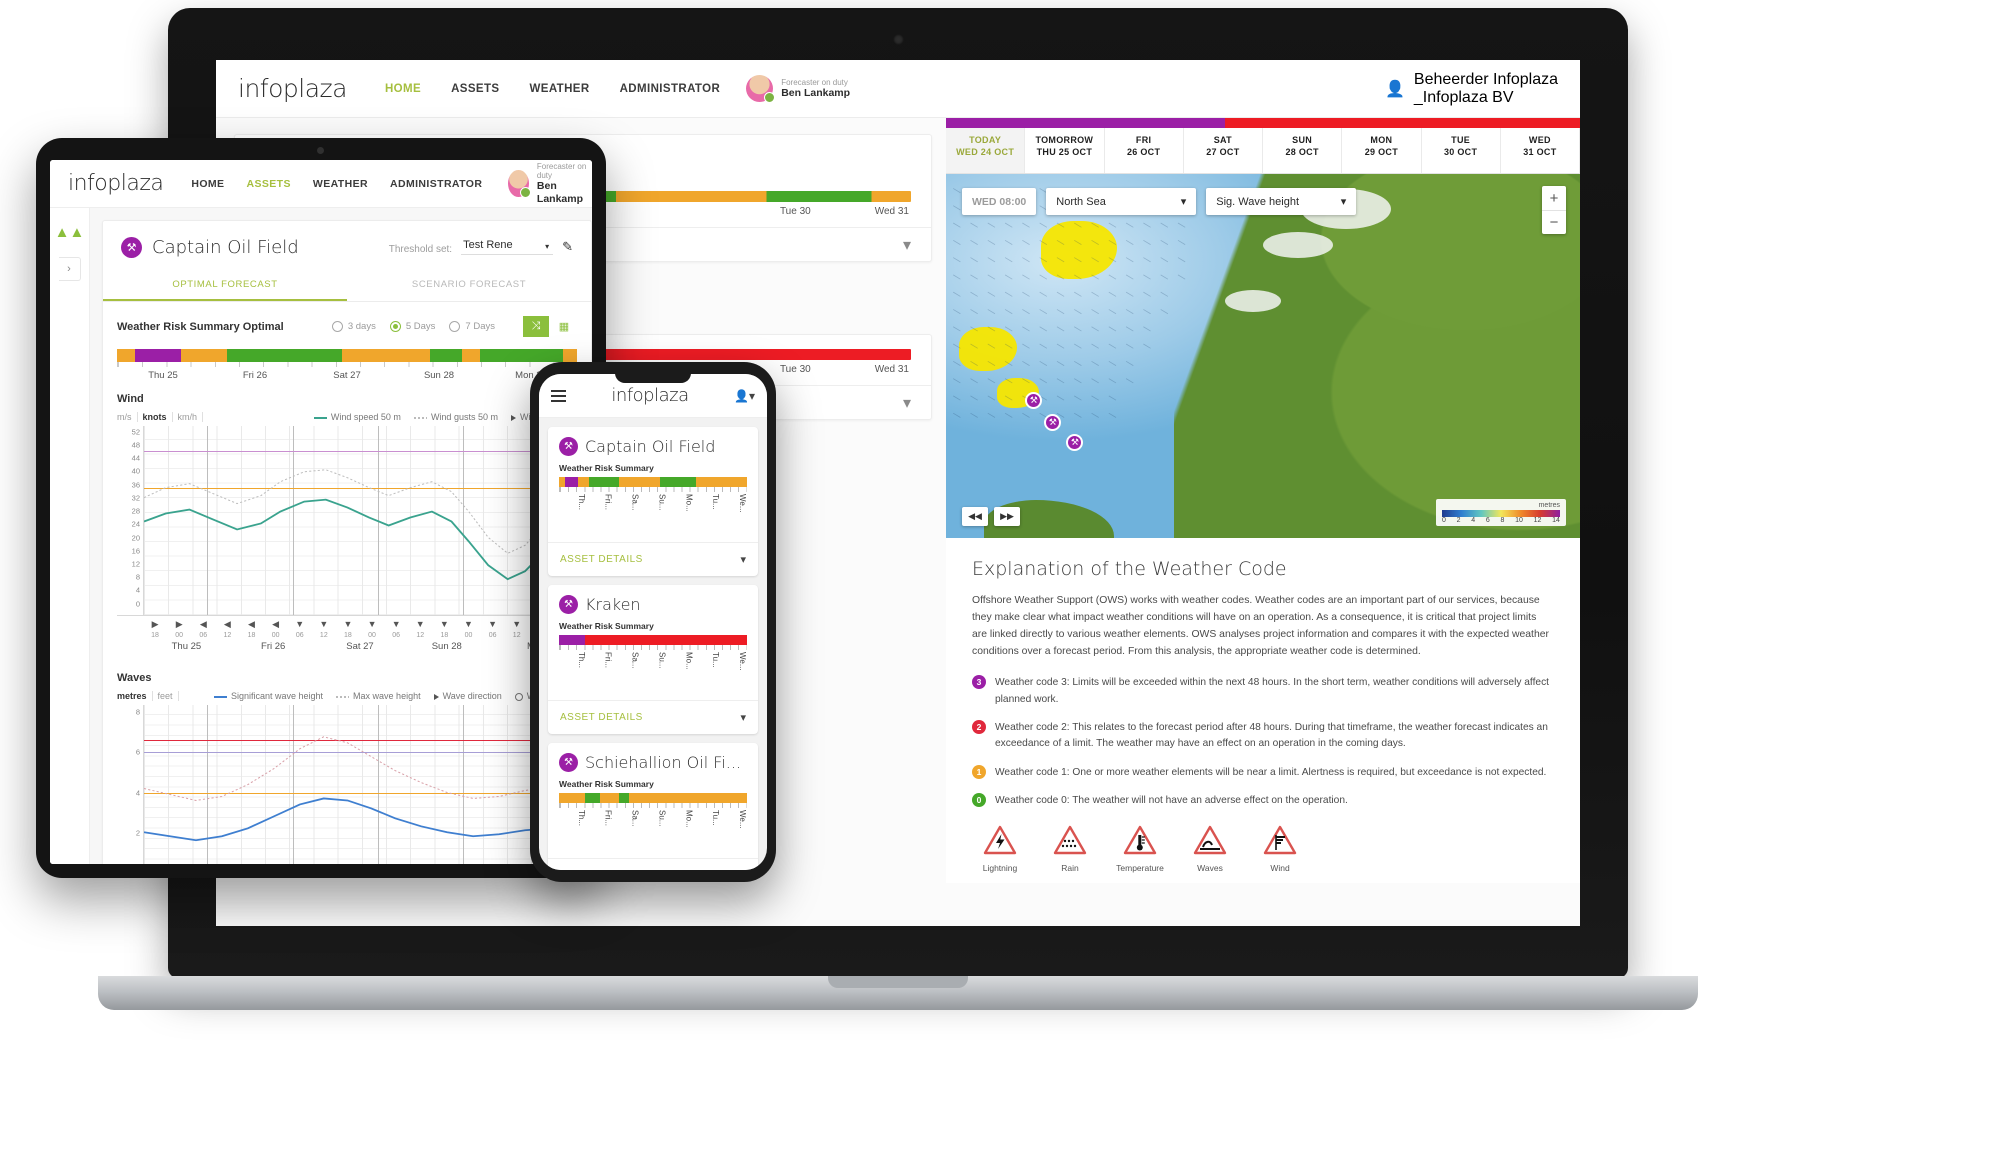 Image resolution: width=2000 pixels, height=1170 pixels. What do you see at coordinates (130, 784) in the screenshot?
I see `waves-y-axis: 8 6 4 2 0` at bounding box center [130, 784].